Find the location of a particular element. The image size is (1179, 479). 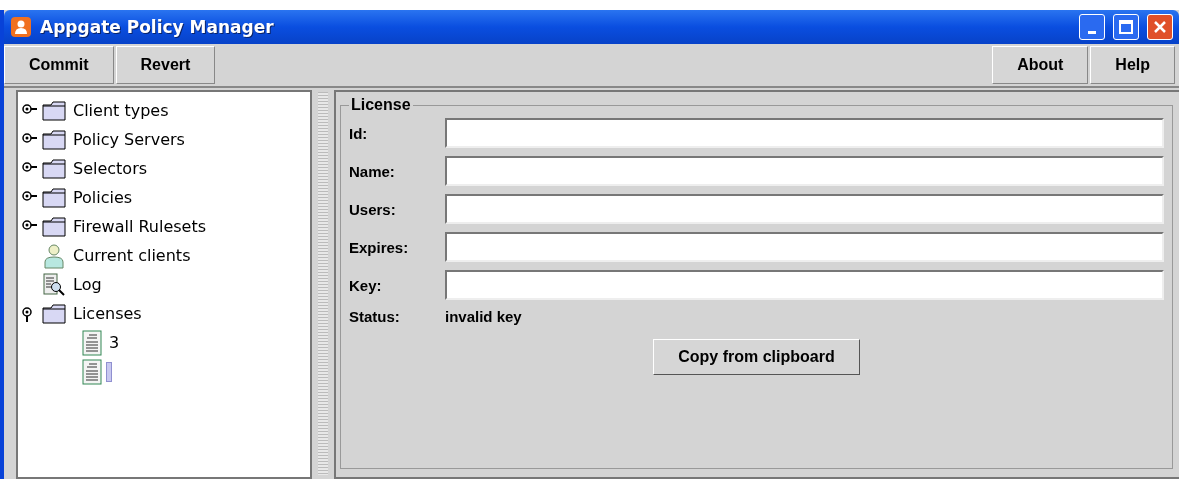

maximize-button is located at coordinates (1126, 27).